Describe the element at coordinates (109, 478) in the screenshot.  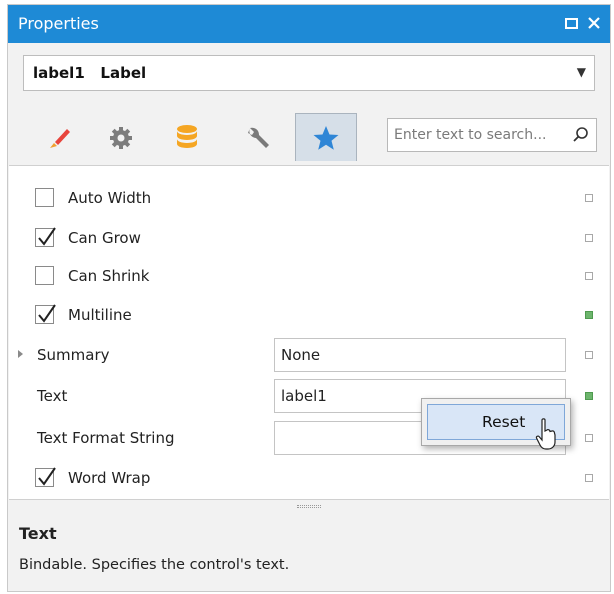
I see `property-label: Word Wrap` at that location.